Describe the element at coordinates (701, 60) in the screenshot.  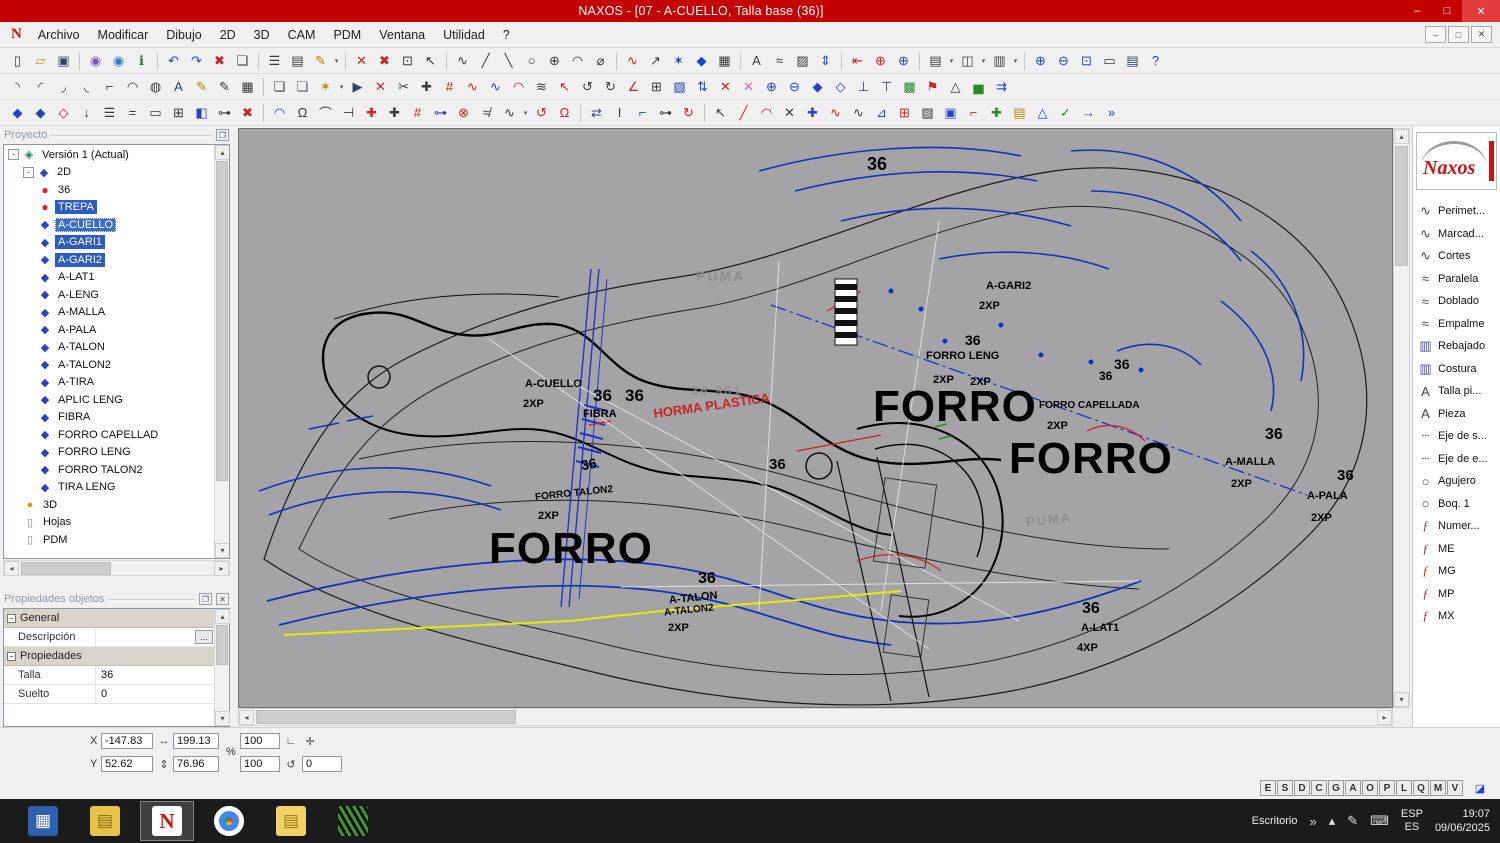
I see `diamond-icon: ◆` at that location.